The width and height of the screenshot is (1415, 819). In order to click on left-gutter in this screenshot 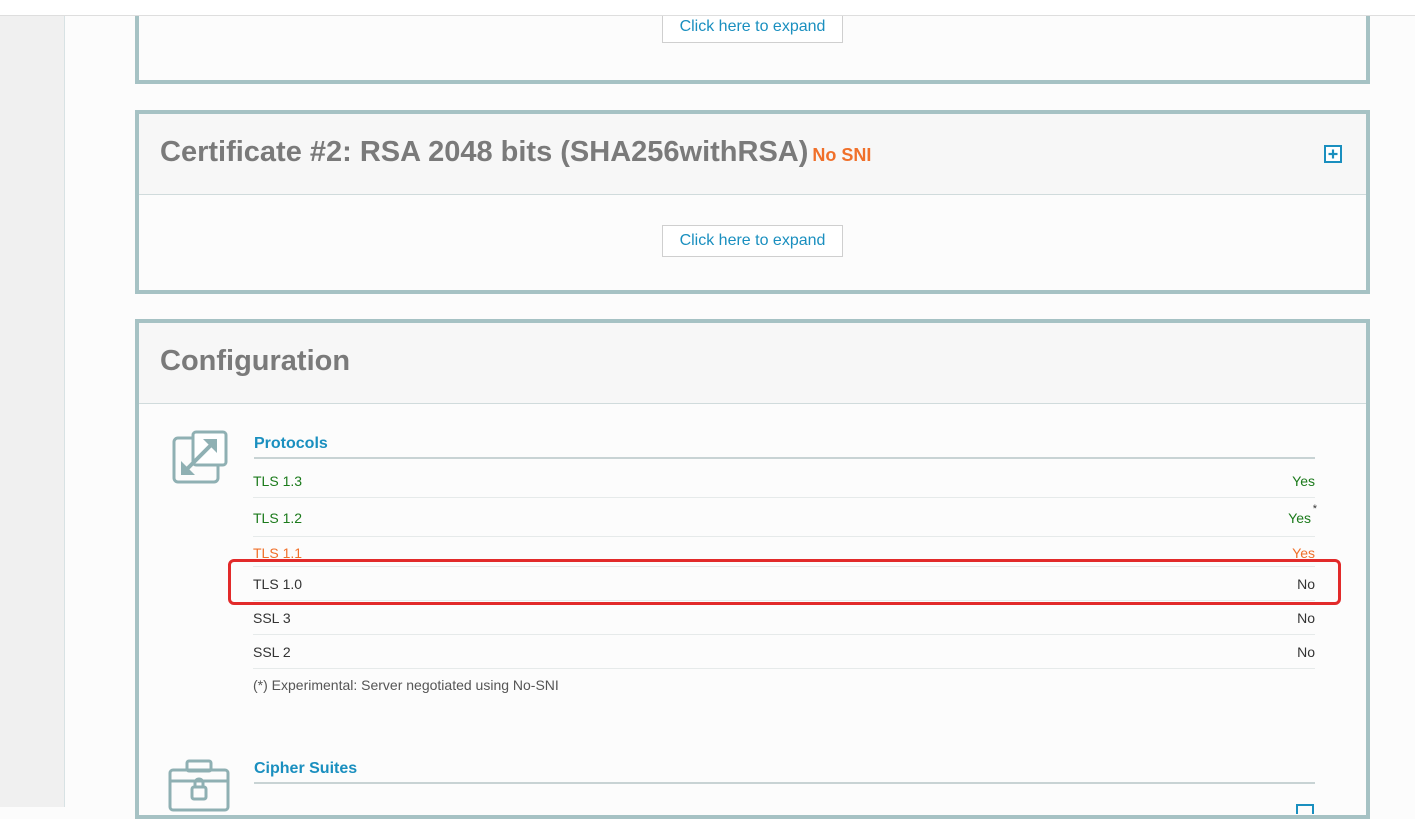, I will do `click(32, 403)`.